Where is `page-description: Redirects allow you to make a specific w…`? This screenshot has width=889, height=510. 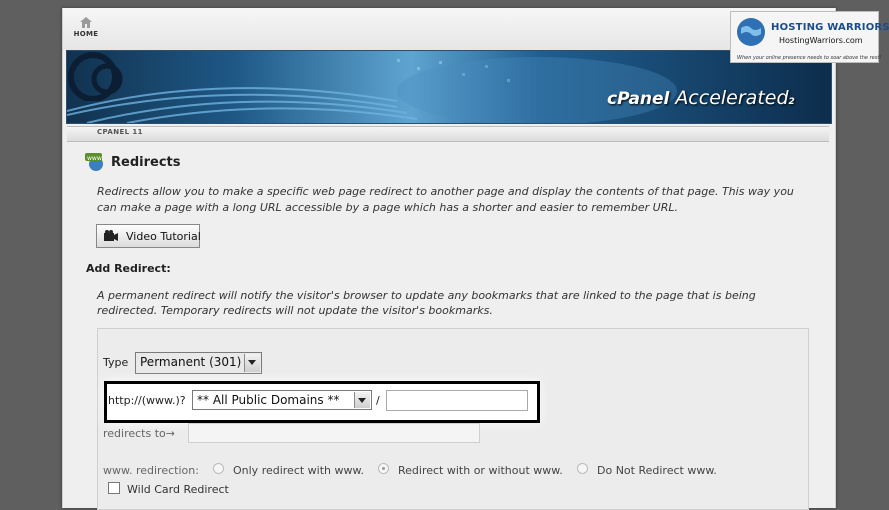 page-description: Redirects allow you to make a specific w… is located at coordinates (445, 199).